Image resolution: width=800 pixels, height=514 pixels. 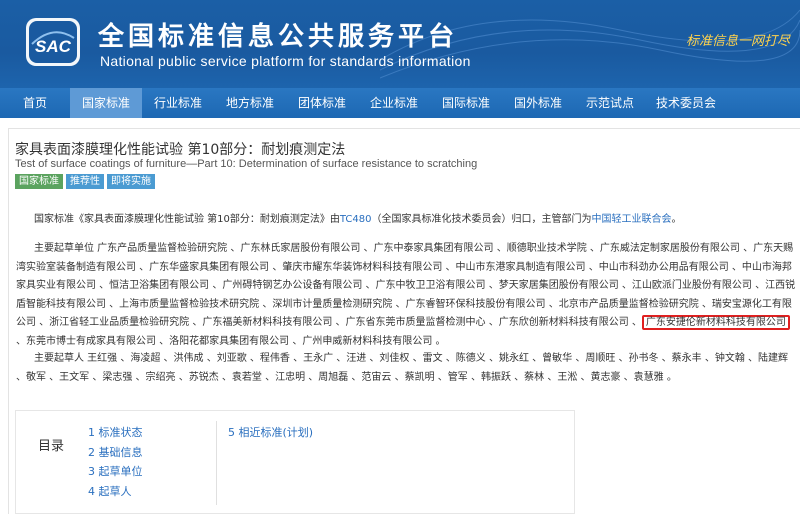 I want to click on nav-national-standards: 国家标准, so click(x=106, y=103).